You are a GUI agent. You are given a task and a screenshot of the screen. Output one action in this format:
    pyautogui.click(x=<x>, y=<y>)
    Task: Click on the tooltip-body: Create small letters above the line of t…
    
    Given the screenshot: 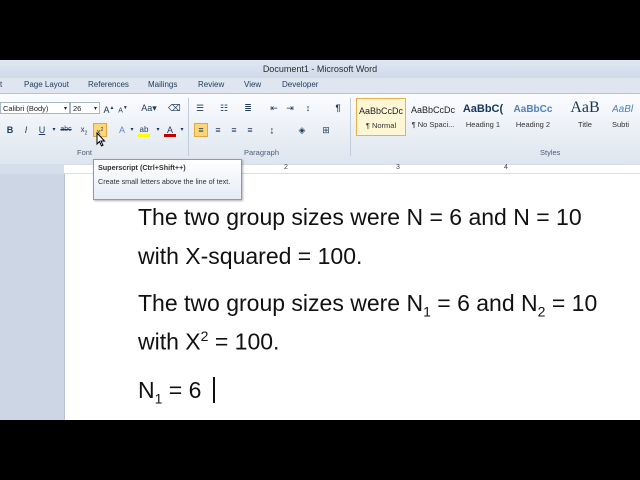 What is the action you would take?
    pyautogui.click(x=164, y=181)
    